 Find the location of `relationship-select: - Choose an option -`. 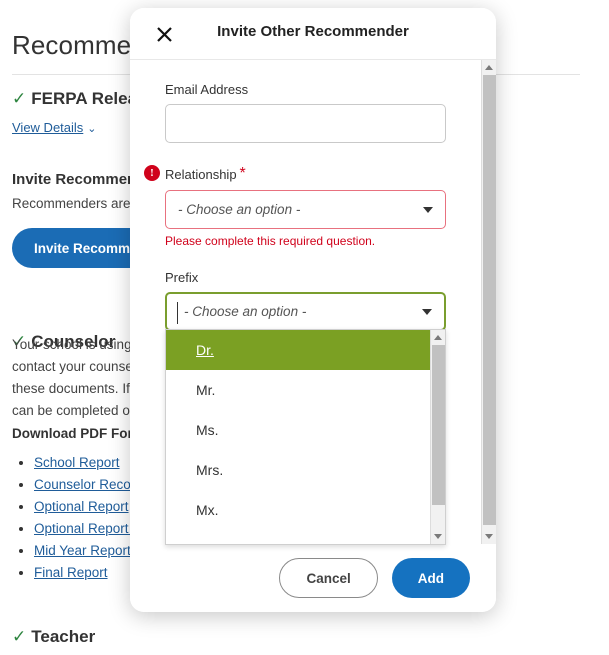

relationship-select: - Choose an option - is located at coordinates (305, 209).